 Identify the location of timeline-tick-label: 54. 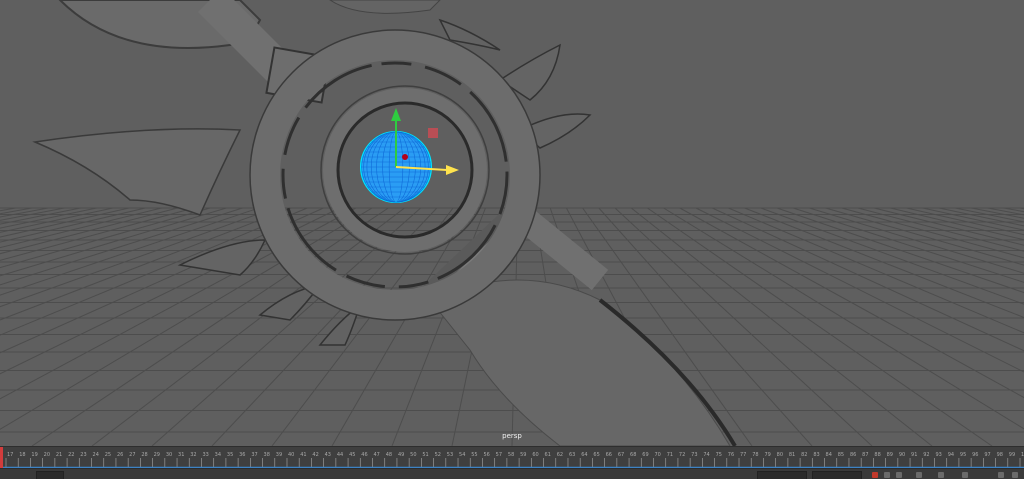
(462, 455).